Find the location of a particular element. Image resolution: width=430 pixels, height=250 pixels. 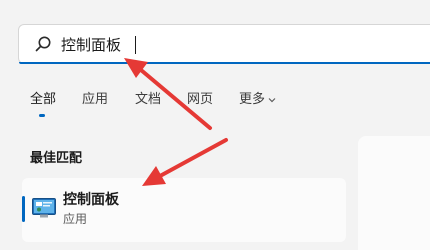

tab-web: 网页 is located at coordinates (200, 100).